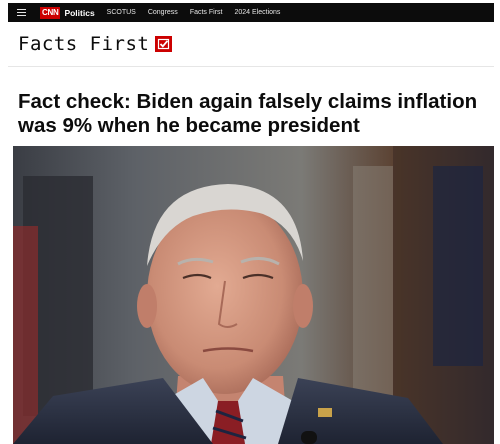  What do you see at coordinates (50, 12) in the screenshot?
I see `cnn-logo: CNN` at bounding box center [50, 12].